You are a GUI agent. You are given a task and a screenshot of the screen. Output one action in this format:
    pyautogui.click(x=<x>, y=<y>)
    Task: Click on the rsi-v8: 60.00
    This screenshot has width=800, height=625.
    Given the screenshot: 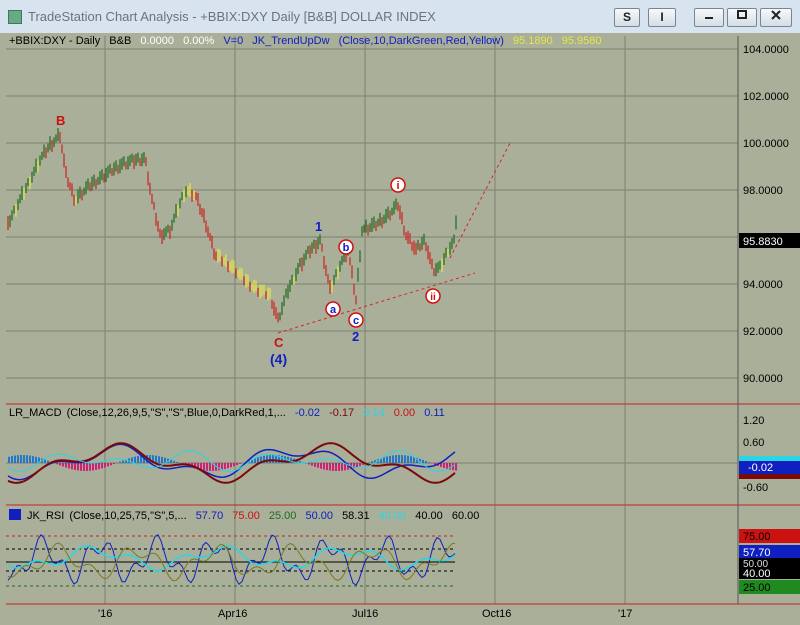 What is the action you would take?
    pyautogui.click(x=466, y=516)
    